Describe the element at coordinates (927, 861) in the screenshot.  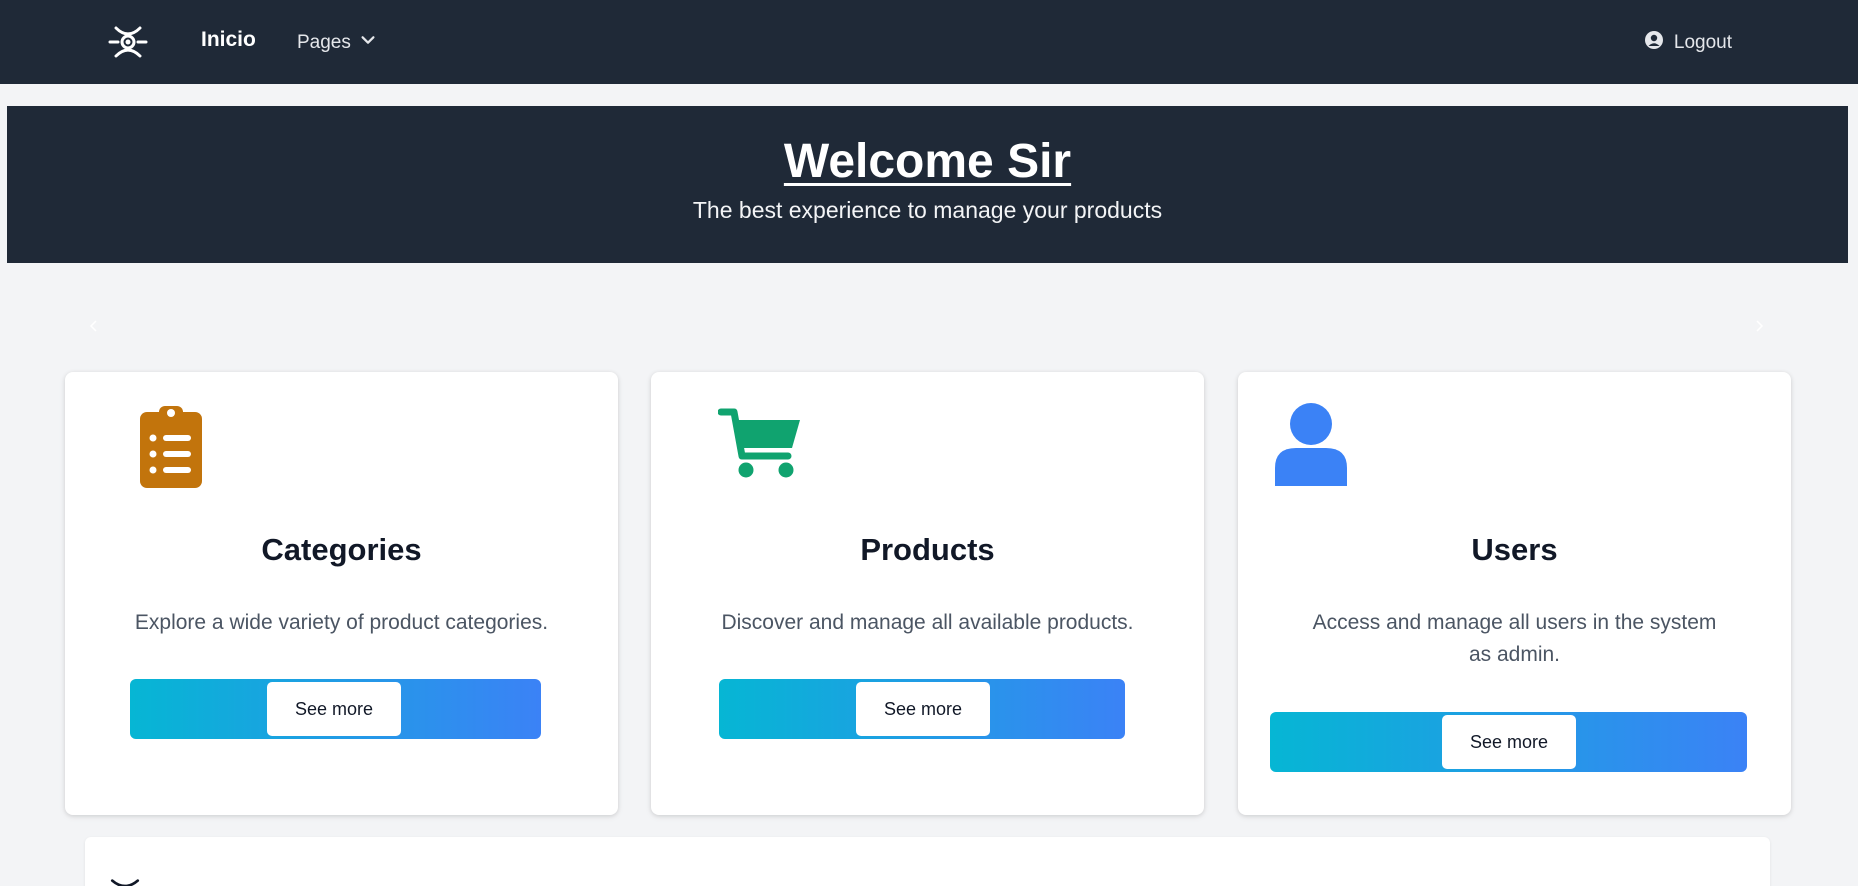
I see `footer-panel` at that location.